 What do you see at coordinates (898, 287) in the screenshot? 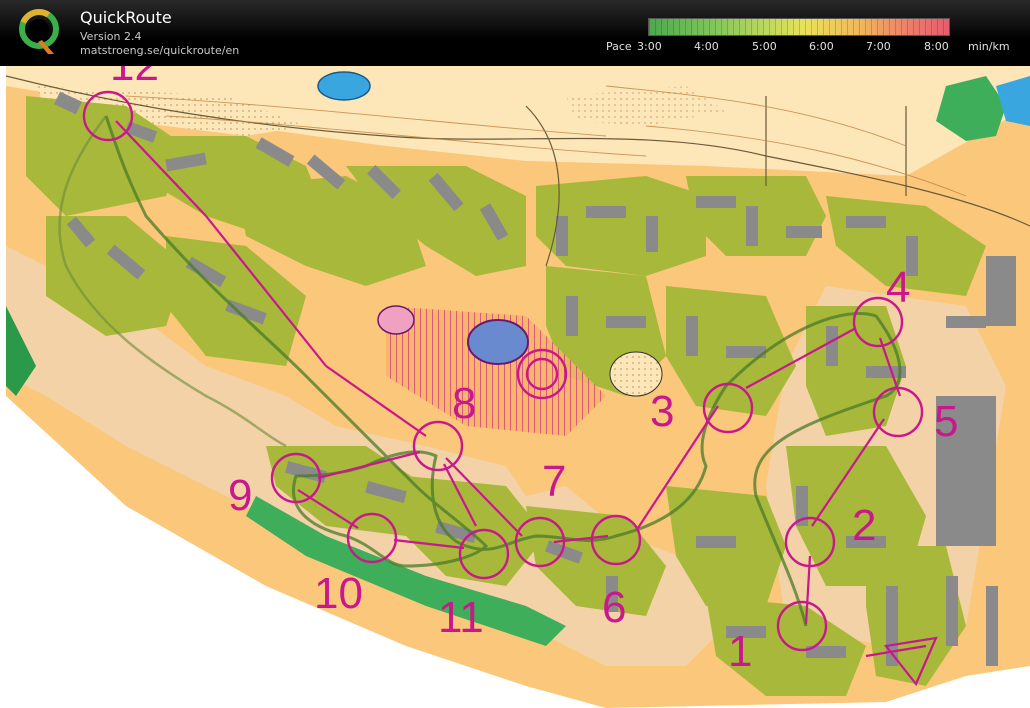
I see `control-number-4: 4` at bounding box center [898, 287].